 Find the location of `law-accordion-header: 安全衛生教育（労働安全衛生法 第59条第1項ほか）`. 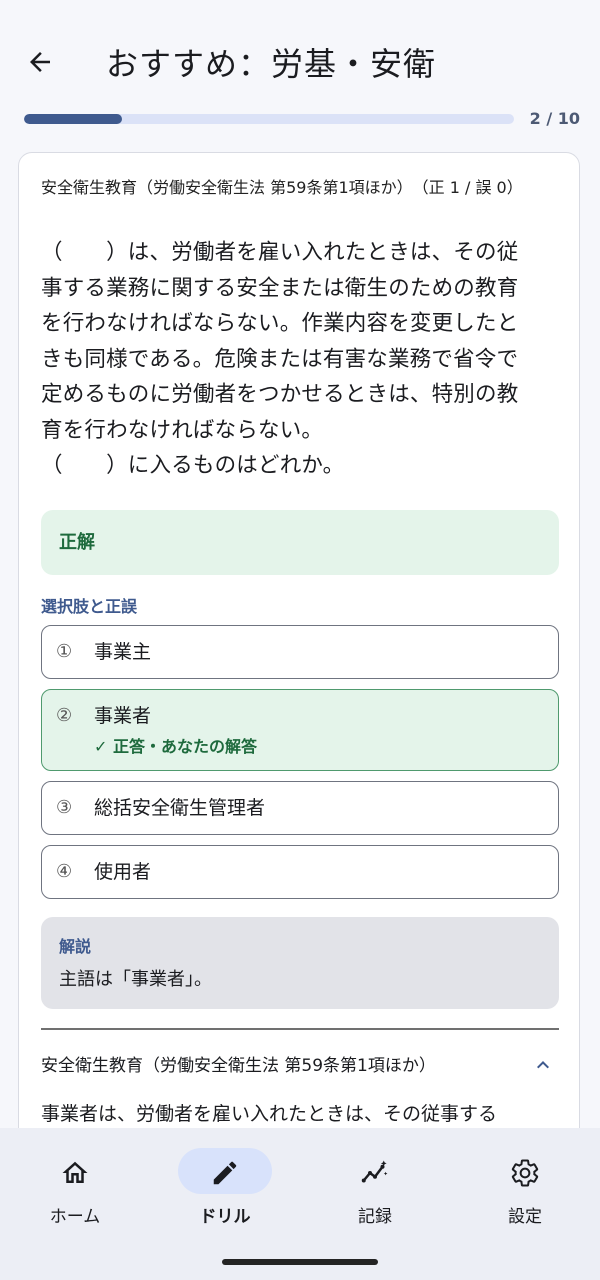

law-accordion-header: 安全衛生教育（労働安全衛生法 第59条第1項ほか） is located at coordinates (300, 1065).